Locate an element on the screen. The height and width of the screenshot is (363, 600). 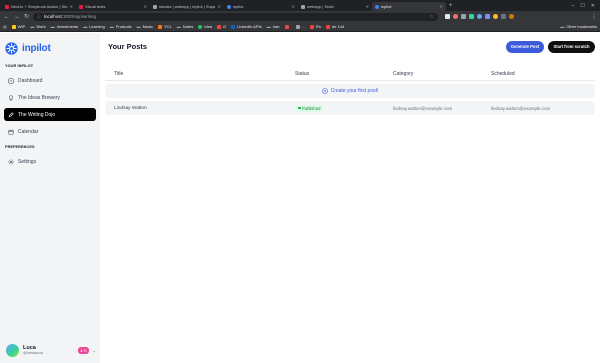
maximize-icon: ☐ is located at coordinates (582, 6).